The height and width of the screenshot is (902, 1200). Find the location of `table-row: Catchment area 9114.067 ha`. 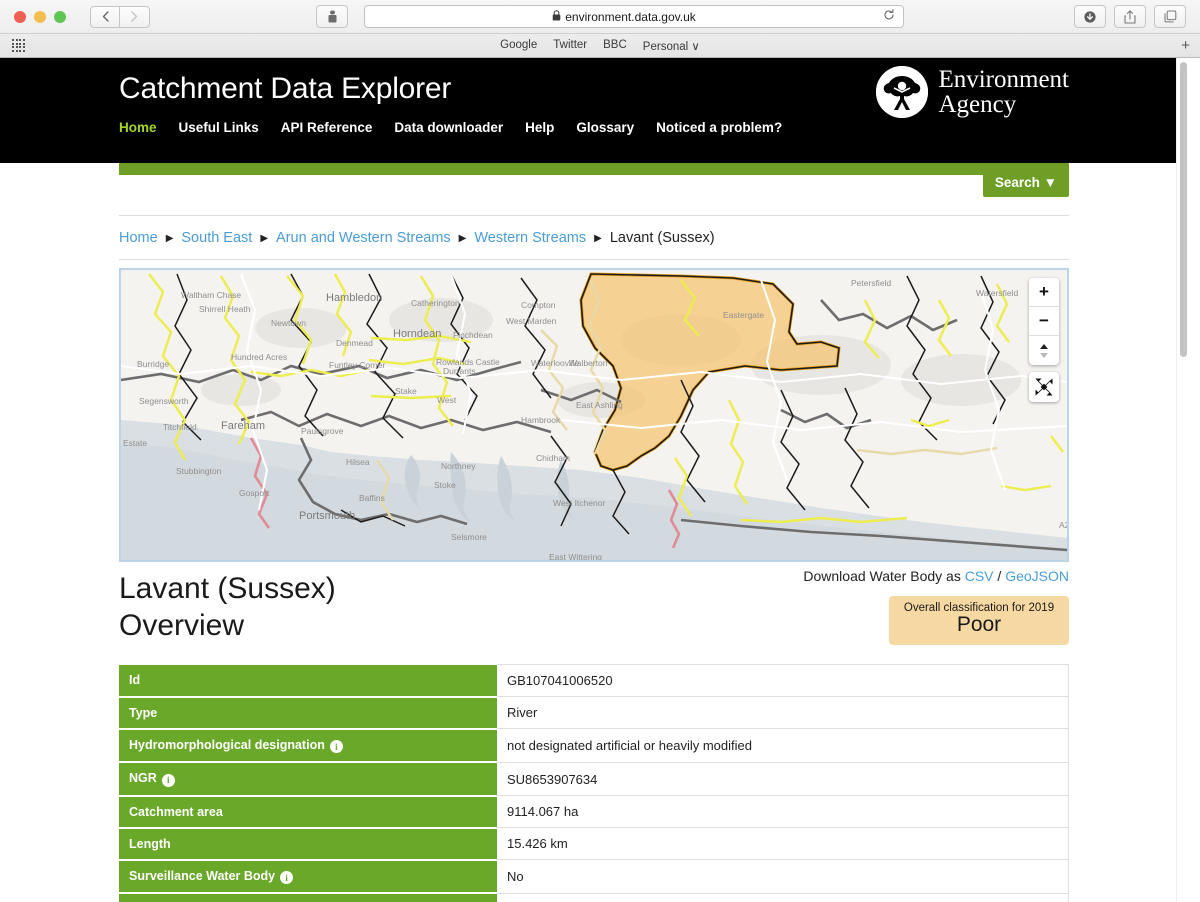

table-row: Catchment area 9114.067 ha is located at coordinates (594, 812).